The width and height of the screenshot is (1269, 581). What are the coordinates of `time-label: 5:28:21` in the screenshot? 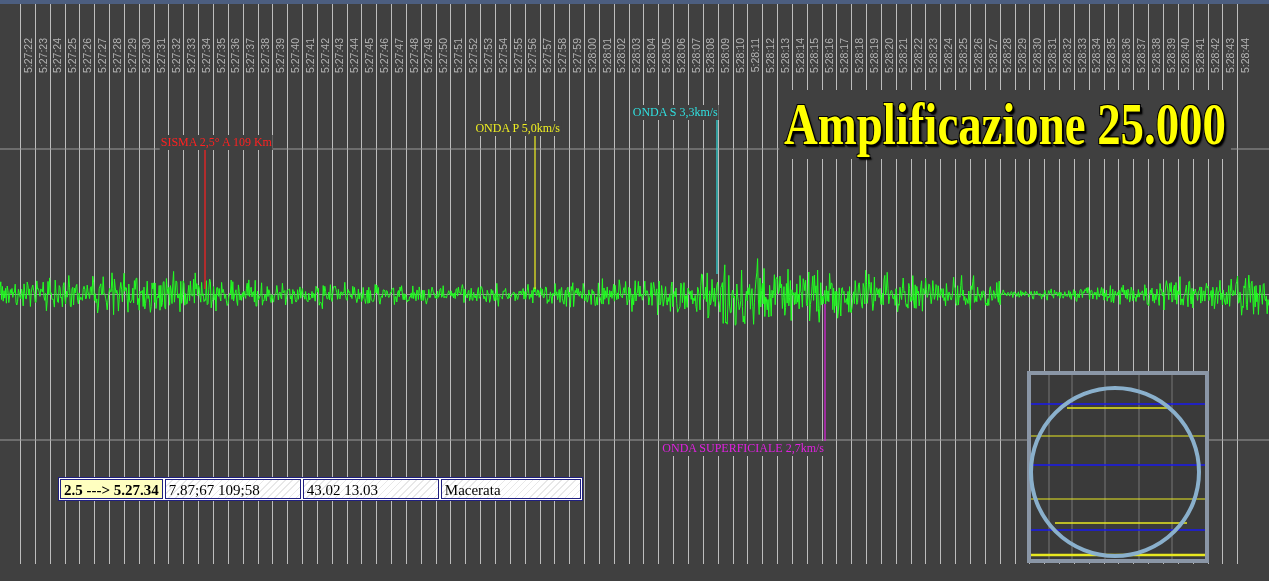 It's located at (903, 56).